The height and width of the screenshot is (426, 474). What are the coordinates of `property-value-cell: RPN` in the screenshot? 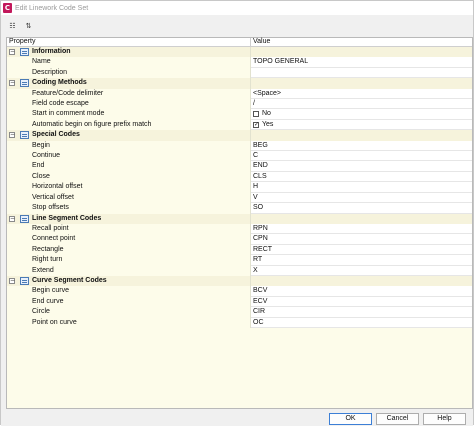 It's located at (361, 229).